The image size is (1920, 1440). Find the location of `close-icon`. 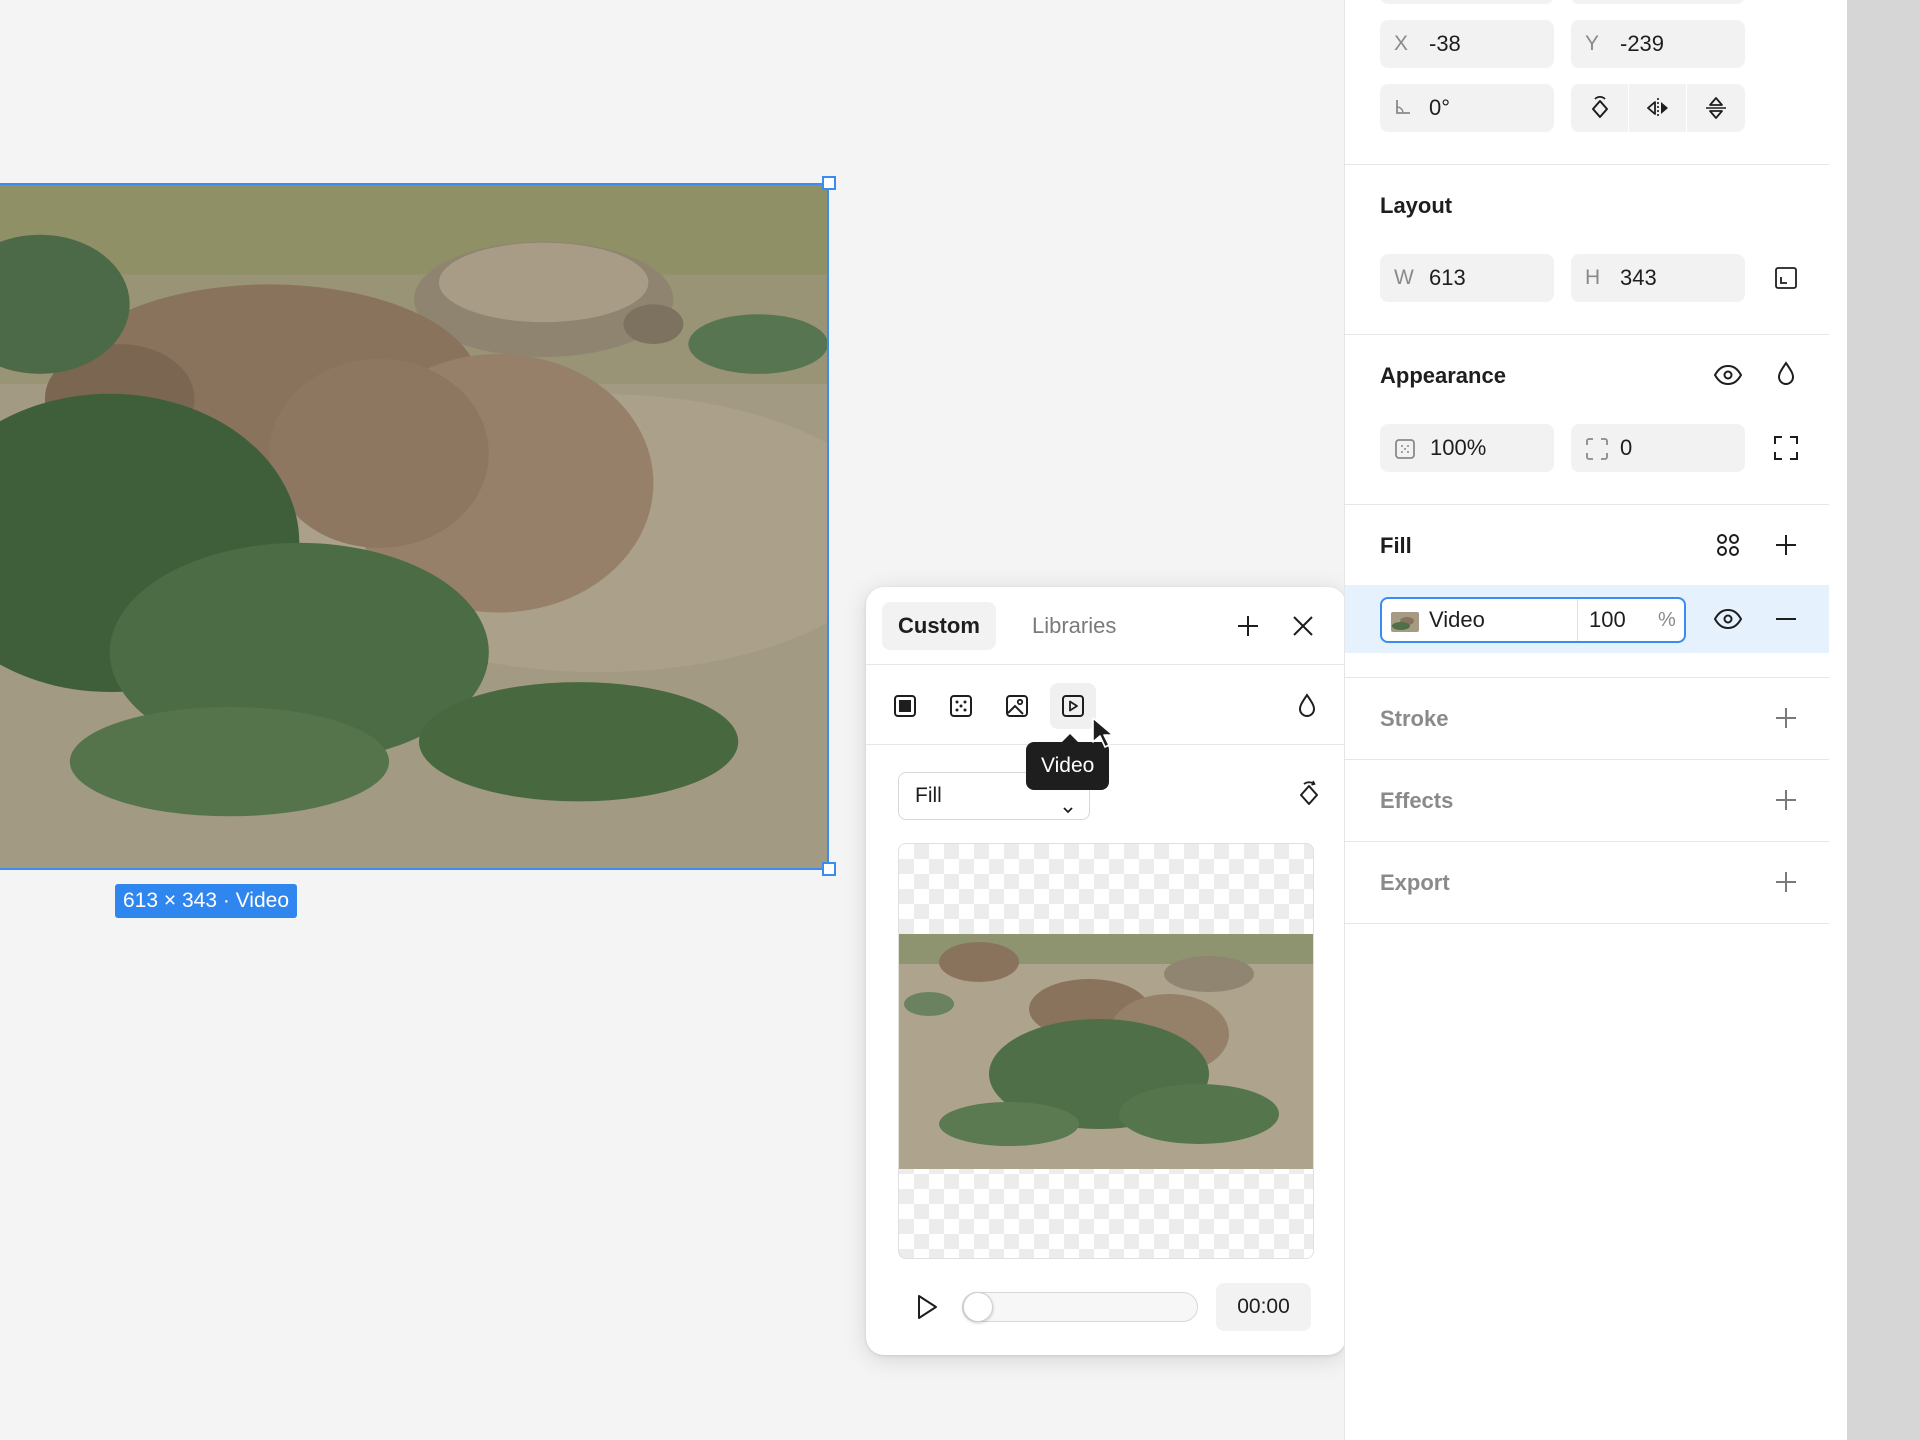

close-icon is located at coordinates (1303, 626).